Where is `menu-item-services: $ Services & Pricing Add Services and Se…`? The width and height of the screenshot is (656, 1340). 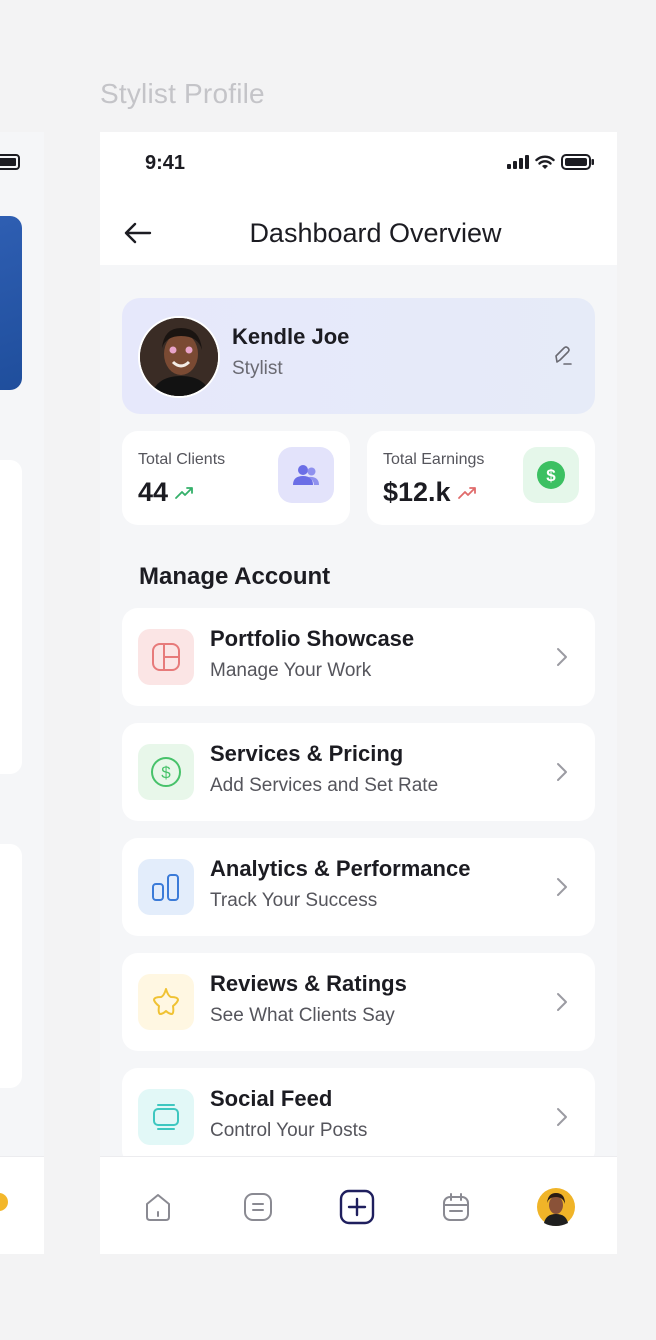 menu-item-services: $ Services & Pricing Add Services and Se… is located at coordinates (358, 772).